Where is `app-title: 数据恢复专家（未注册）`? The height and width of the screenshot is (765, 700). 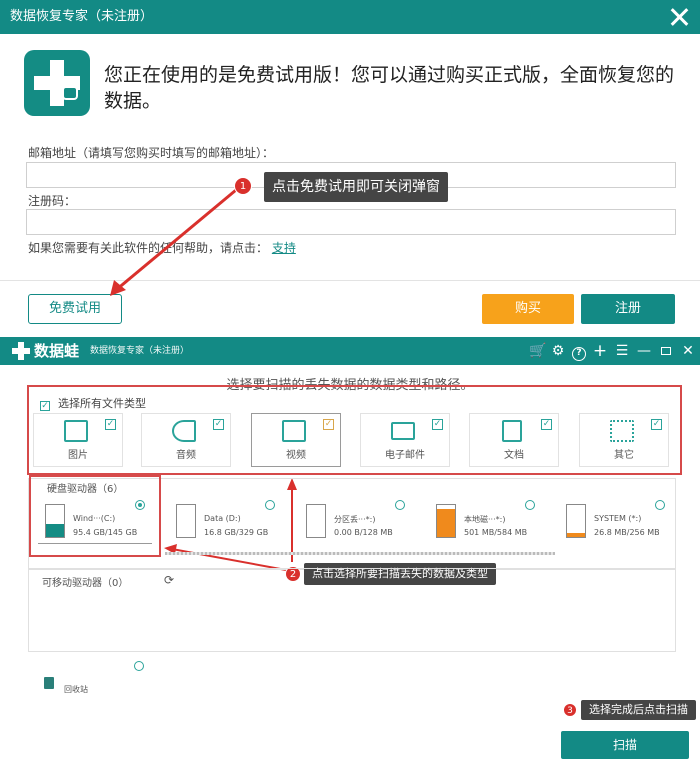
app-title: 数据恢复专家（未注册） is located at coordinates (140, 351).